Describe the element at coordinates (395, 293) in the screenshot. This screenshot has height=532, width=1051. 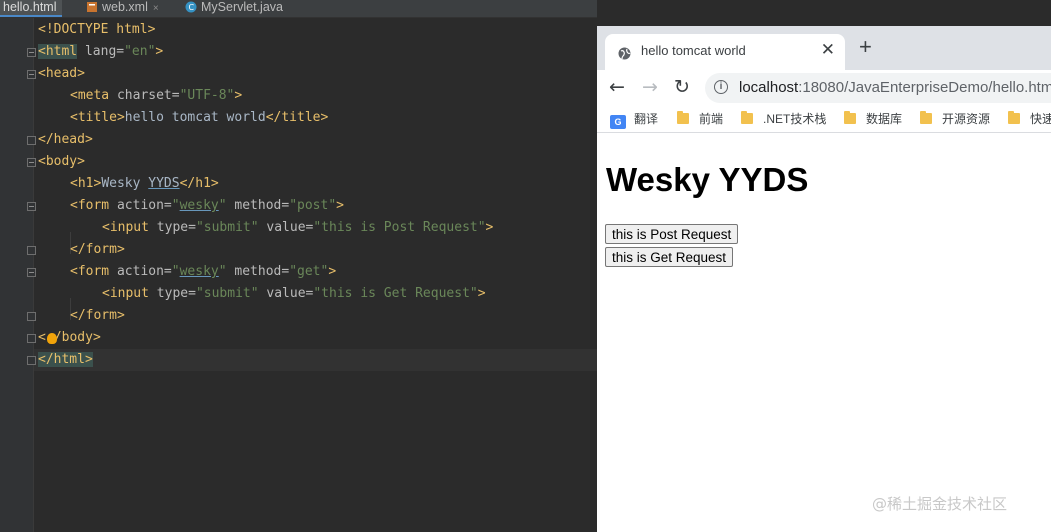
I see `value-token: "this is Get Request"` at that location.